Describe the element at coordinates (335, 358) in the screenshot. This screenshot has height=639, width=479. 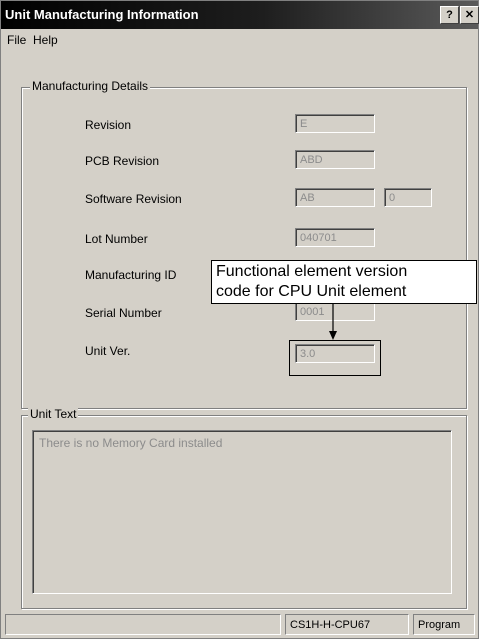
I see `unit-ver-highlight-box` at that location.